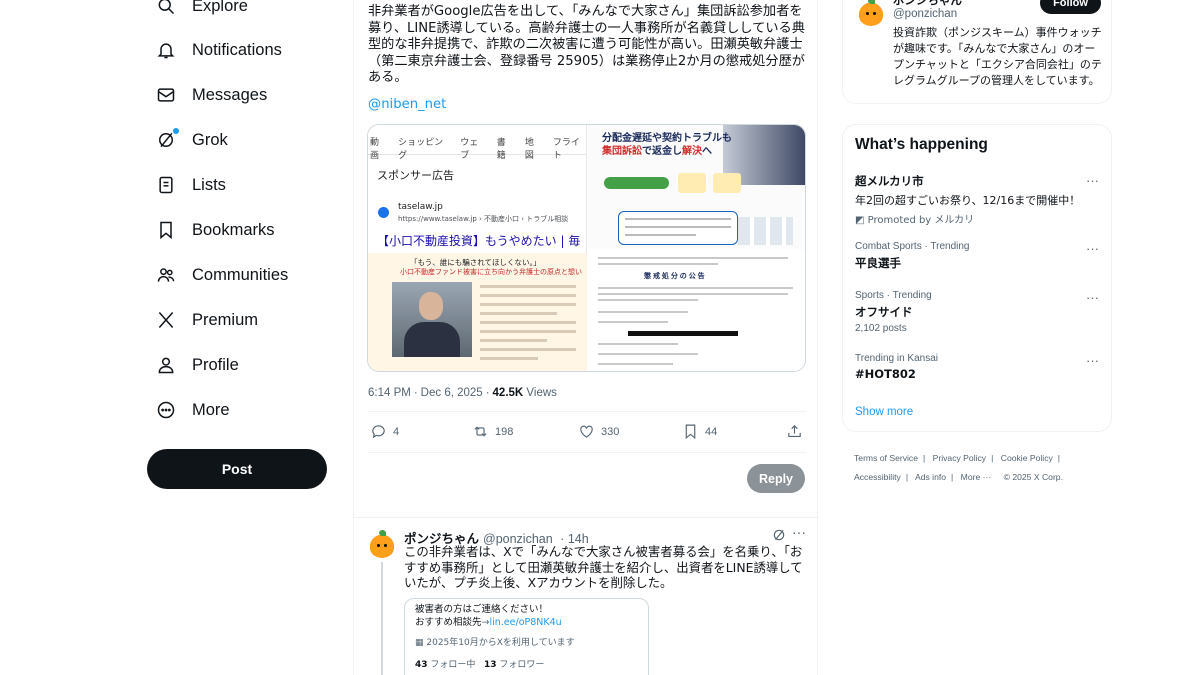  Describe the element at coordinates (166, 8) in the screenshot. I see `search-icon` at that location.